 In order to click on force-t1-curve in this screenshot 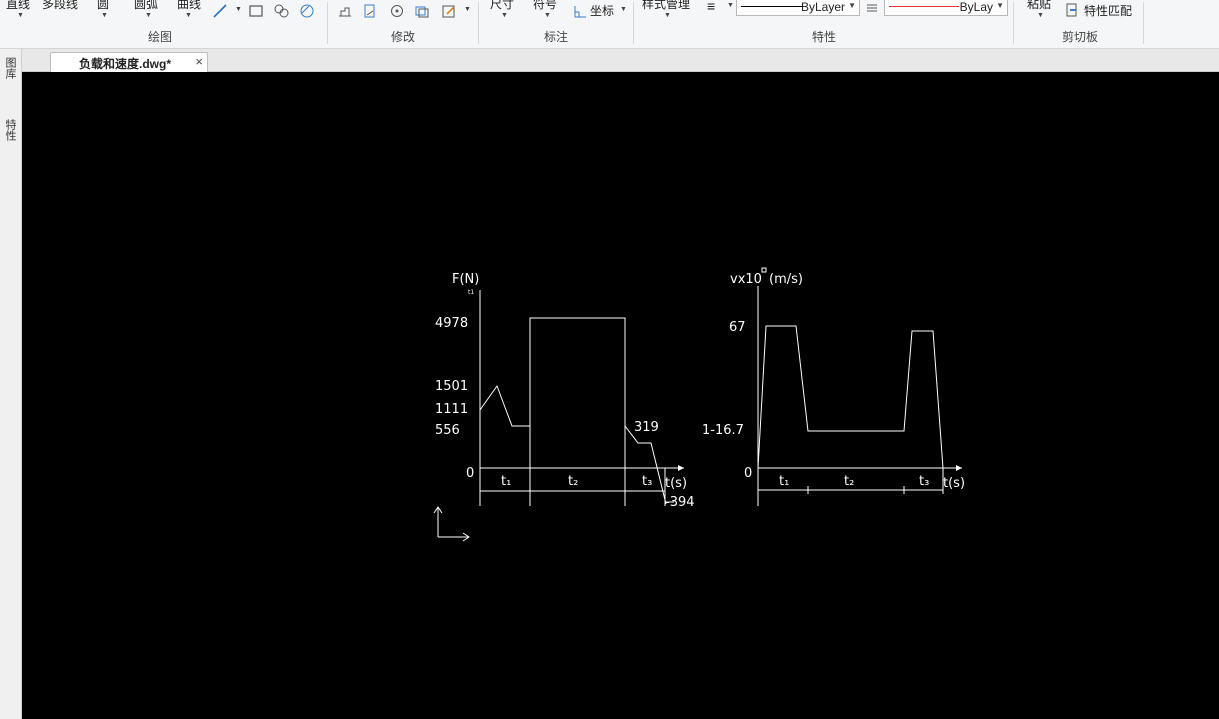, I will do `click(504, 405)`.